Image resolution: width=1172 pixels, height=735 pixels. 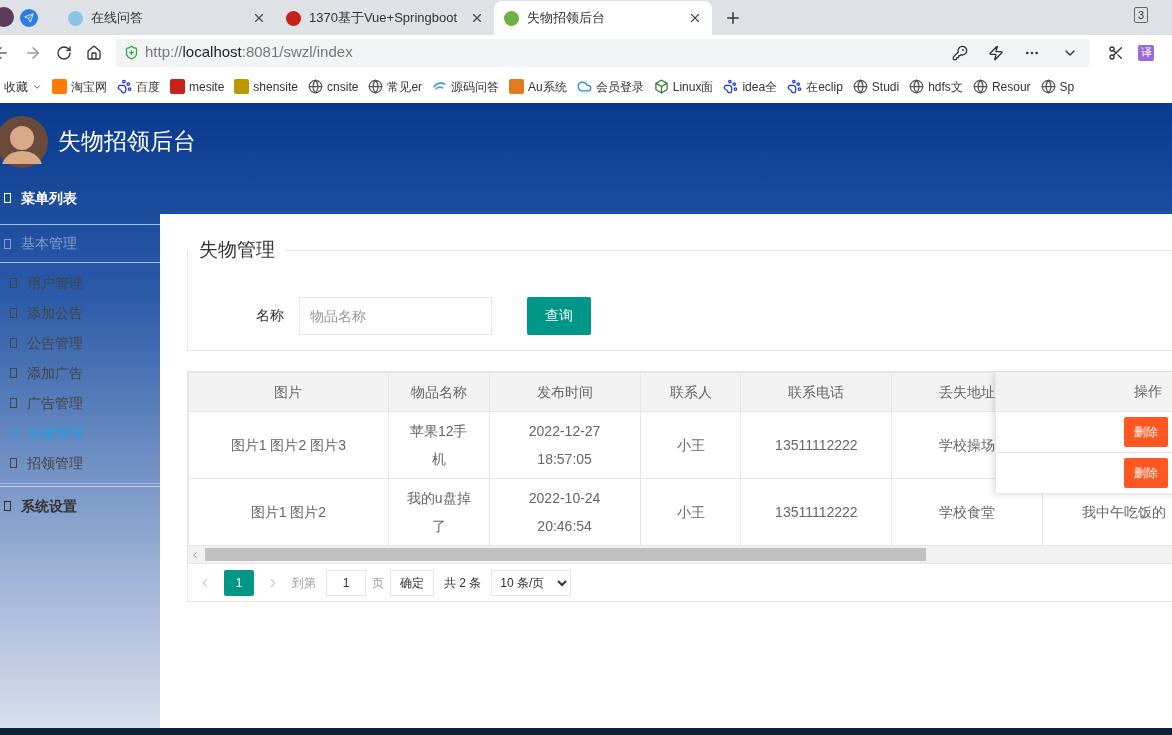 I want to click on goto-label: 到第, so click(x=304, y=583).